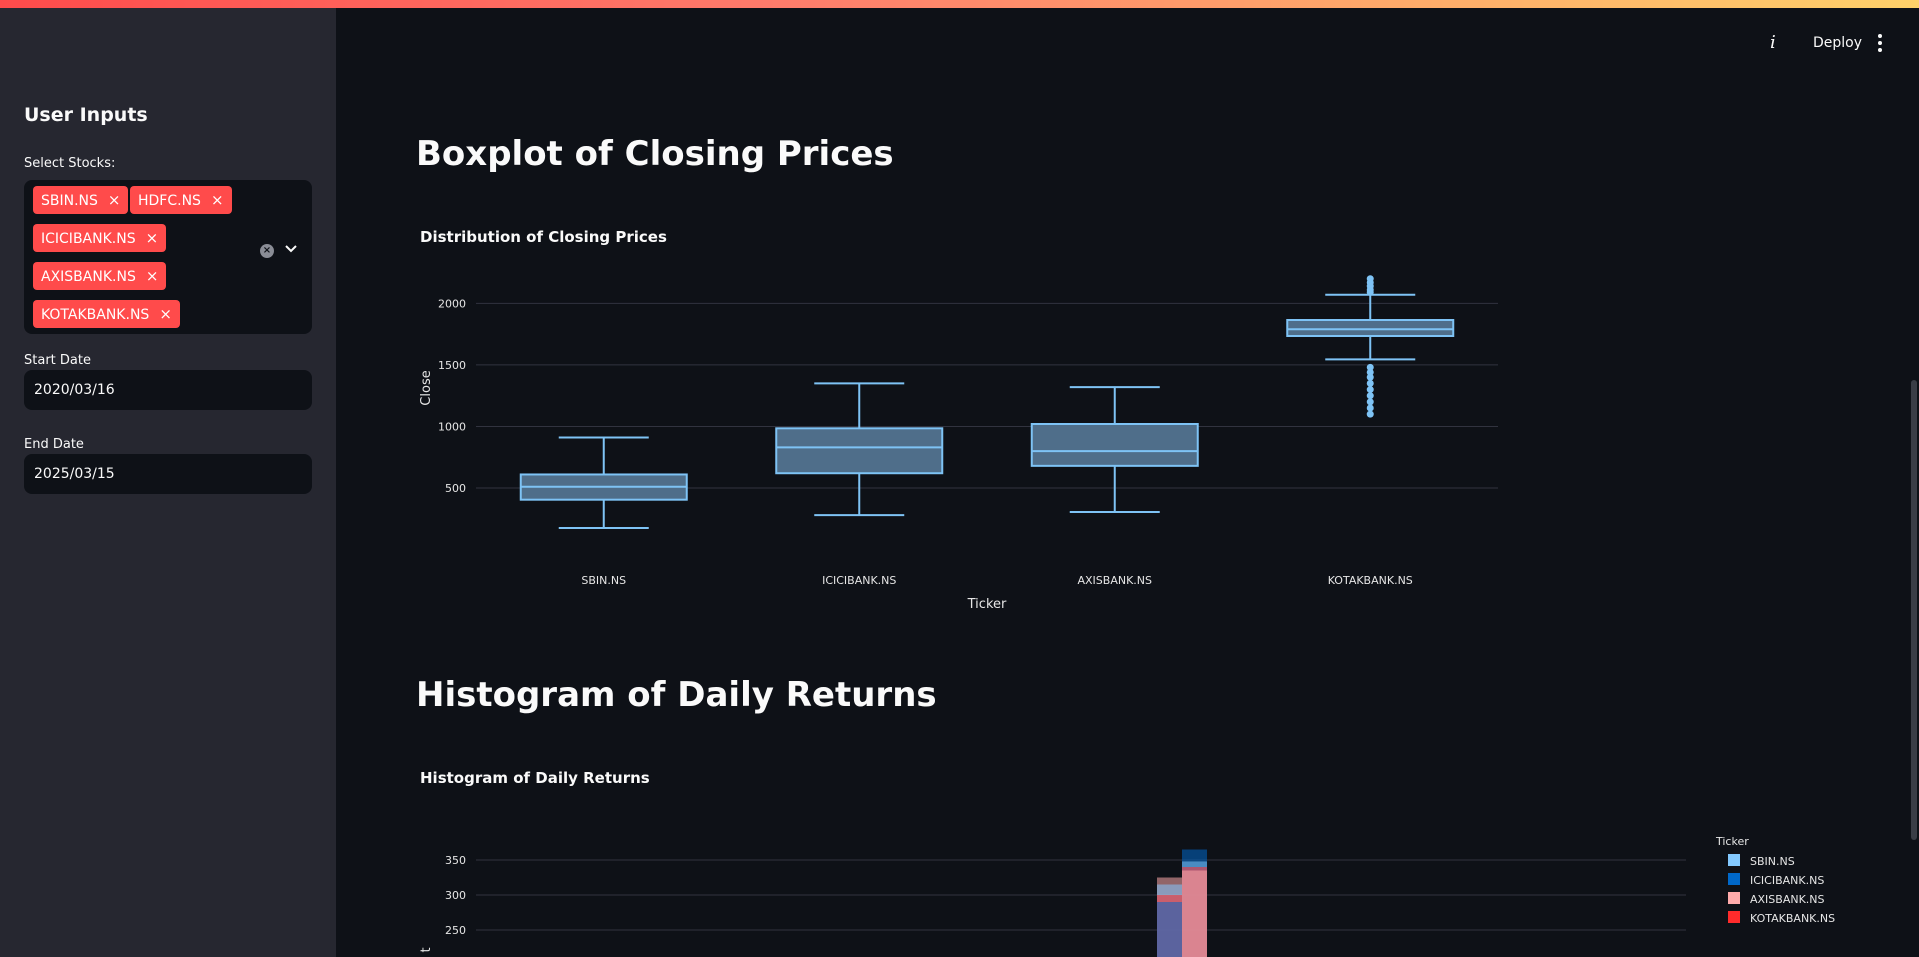 The width and height of the screenshot is (1919, 957). I want to click on legend-title: Ticker, so click(1732, 841).